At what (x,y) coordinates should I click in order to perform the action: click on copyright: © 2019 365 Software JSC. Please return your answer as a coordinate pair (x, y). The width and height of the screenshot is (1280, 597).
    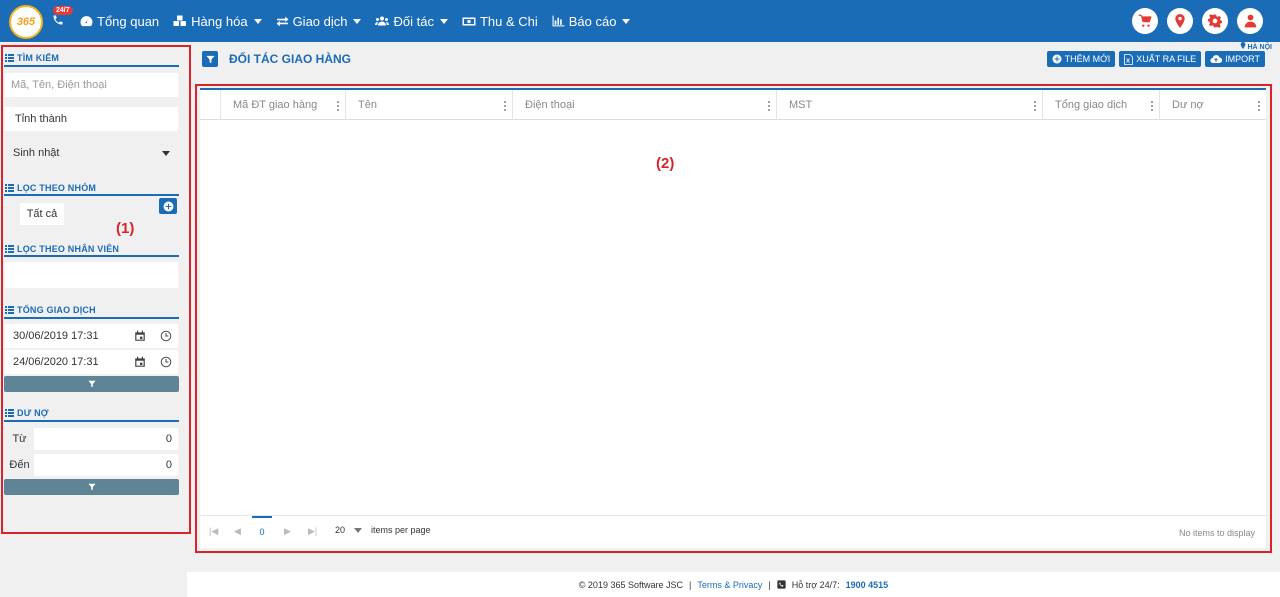
    Looking at the image, I should click on (630, 584).